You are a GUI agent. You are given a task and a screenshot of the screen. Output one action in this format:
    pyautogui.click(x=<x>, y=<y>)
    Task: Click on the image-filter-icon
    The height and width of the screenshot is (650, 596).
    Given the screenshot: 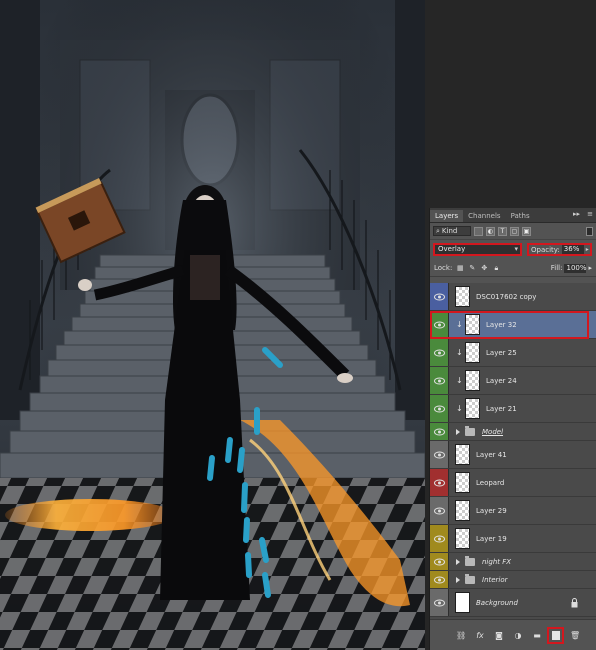 What is the action you would take?
    pyautogui.click(x=478, y=231)
    